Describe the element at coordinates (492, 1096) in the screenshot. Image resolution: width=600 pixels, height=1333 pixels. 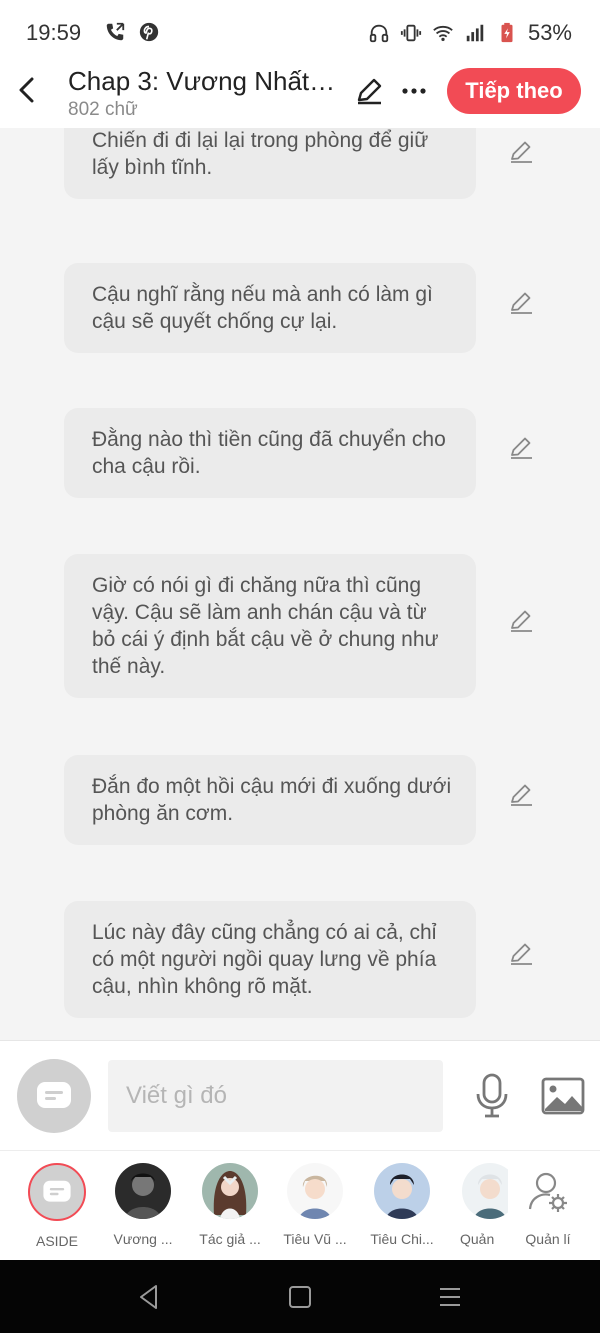
I see `microphone-icon` at that location.